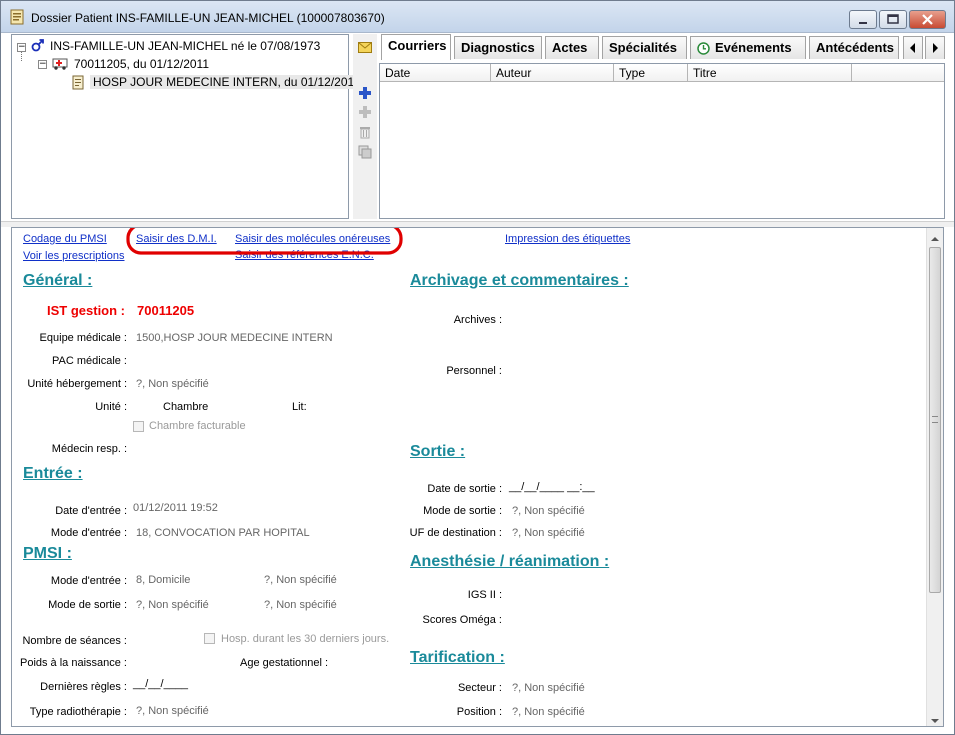  I want to click on ist-gestion-value: 70011205, so click(166, 310).